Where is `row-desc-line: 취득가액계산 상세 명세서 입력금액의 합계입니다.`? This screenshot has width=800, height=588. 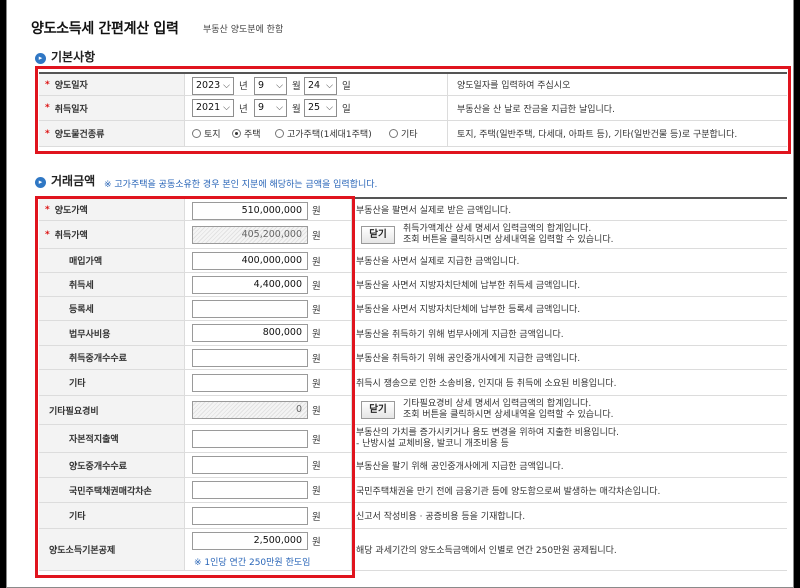
row-desc-line: 취득가액계산 상세 명세서 입력금액의 합계입니다. is located at coordinates (497, 228).